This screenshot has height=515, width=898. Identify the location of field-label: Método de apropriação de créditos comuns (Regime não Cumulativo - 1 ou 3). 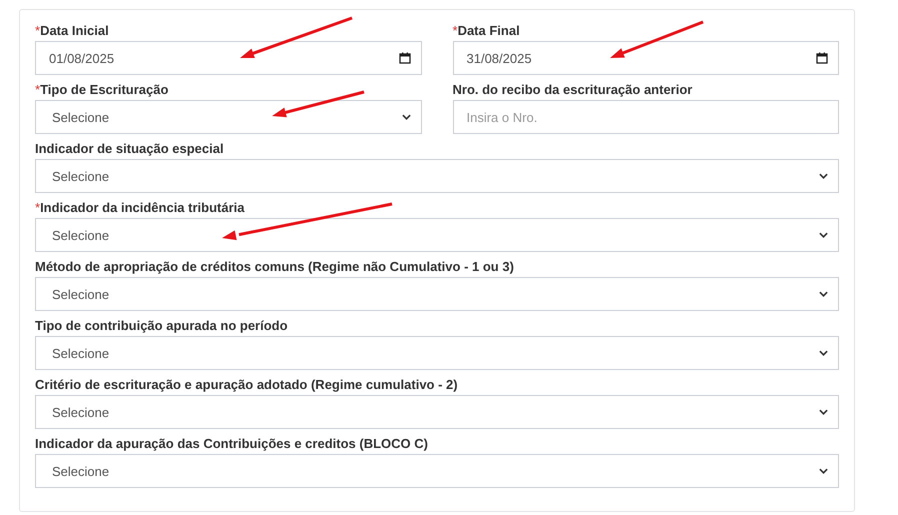
(274, 267).